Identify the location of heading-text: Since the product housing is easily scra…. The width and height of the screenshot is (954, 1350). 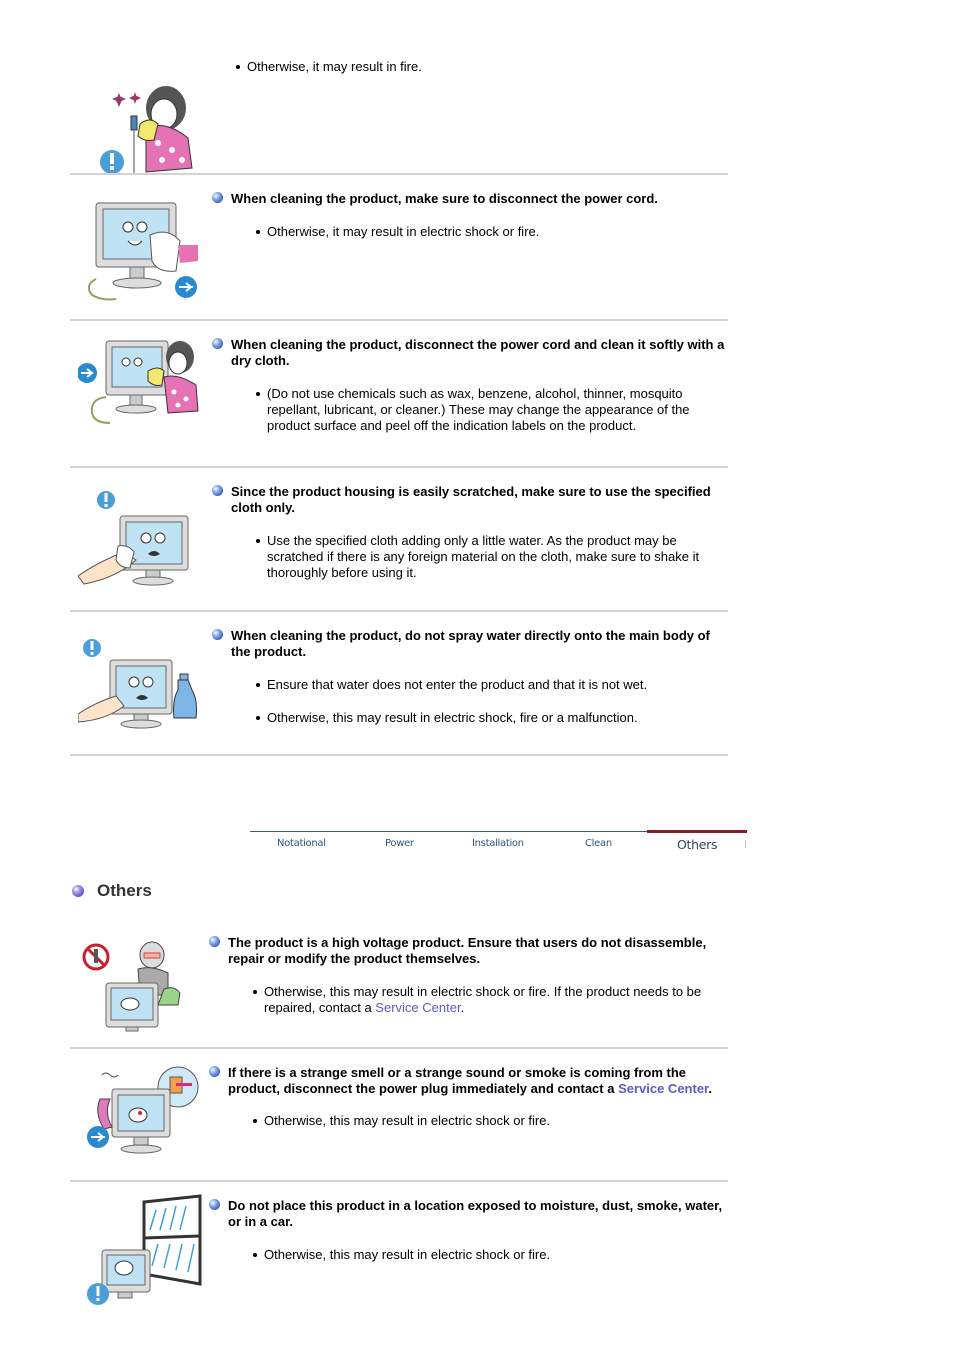
(471, 499).